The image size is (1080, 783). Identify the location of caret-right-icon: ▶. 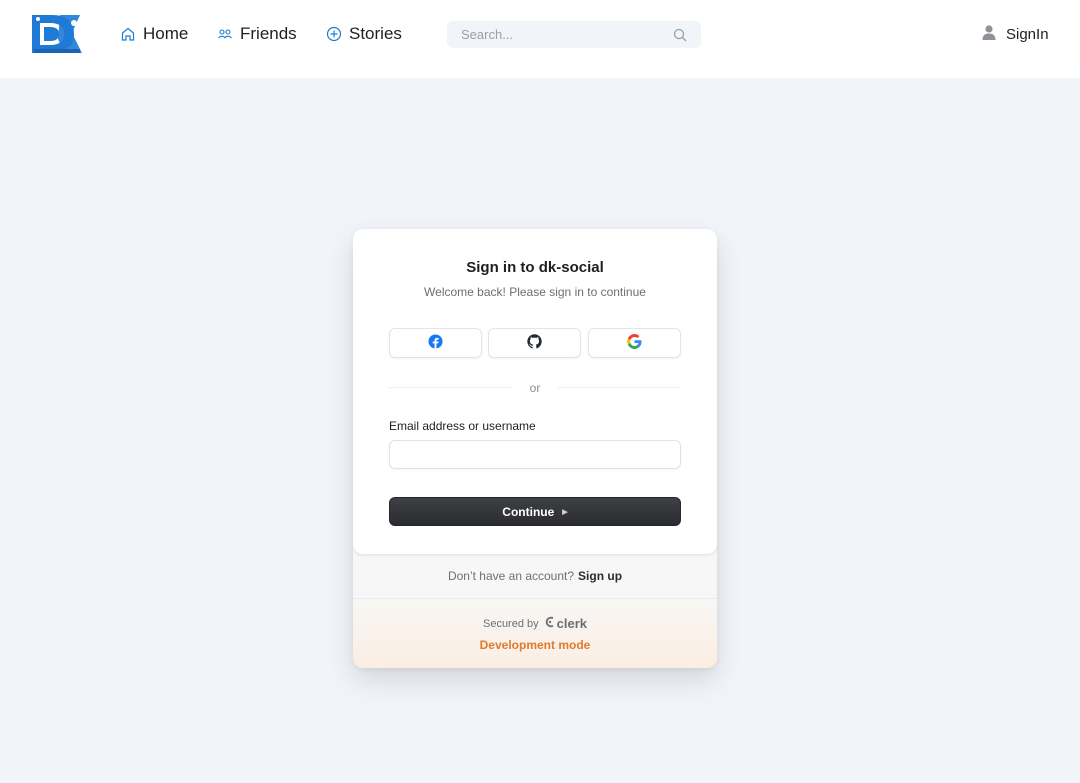
(565, 512).